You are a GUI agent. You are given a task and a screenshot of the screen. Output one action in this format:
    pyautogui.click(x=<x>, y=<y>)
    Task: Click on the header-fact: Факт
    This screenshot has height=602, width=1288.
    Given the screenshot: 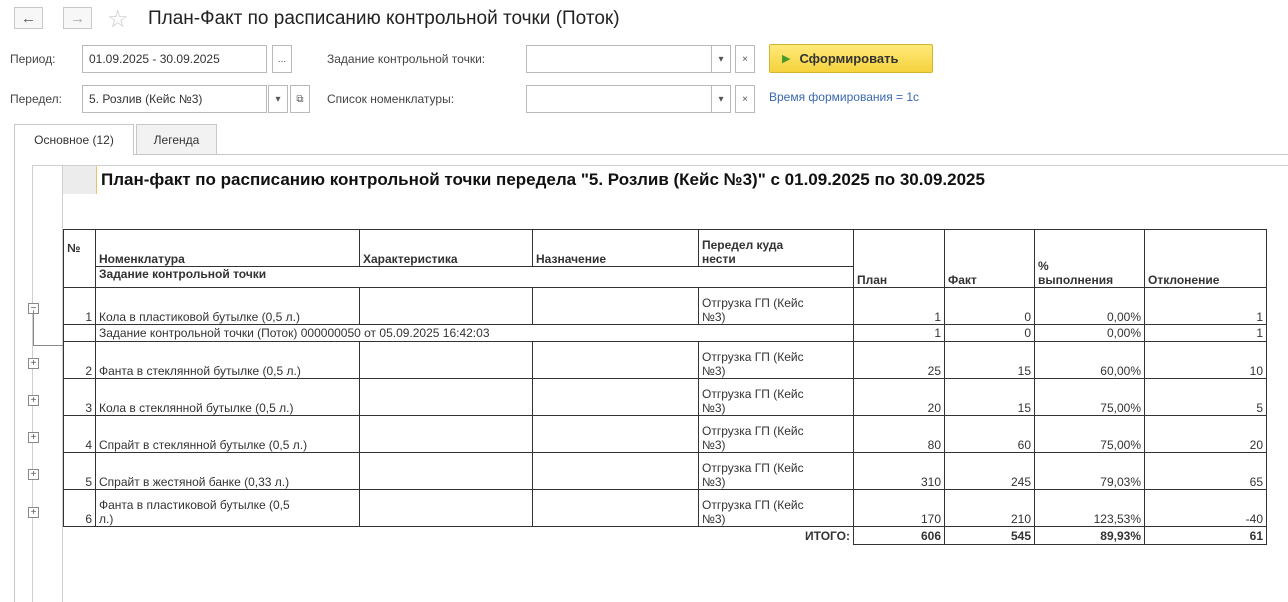 What is the action you would take?
    pyautogui.click(x=989, y=258)
    